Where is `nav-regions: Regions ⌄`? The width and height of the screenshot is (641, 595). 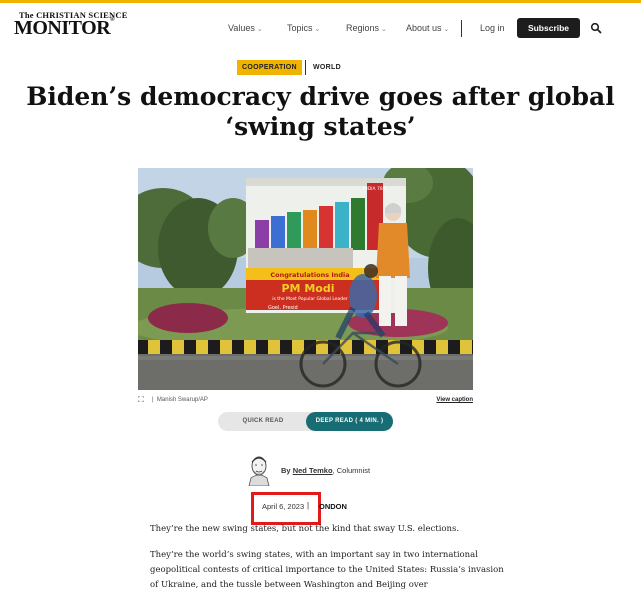 nav-regions: Regions ⌄ is located at coordinates (366, 28).